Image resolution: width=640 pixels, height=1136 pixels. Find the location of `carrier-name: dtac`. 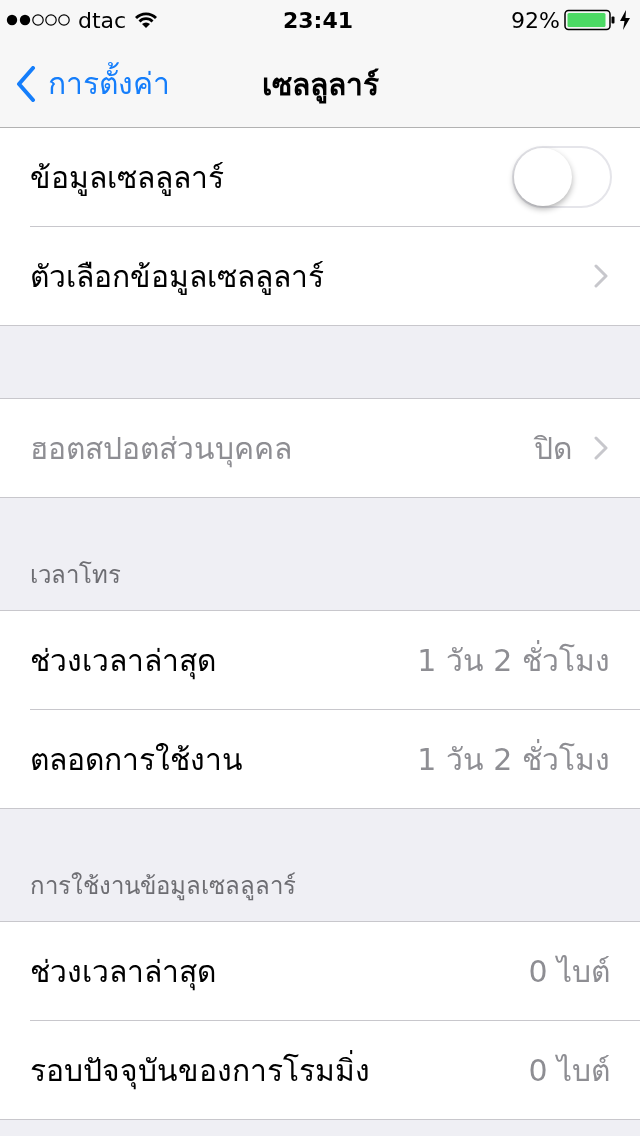

carrier-name: dtac is located at coordinates (102, 20).